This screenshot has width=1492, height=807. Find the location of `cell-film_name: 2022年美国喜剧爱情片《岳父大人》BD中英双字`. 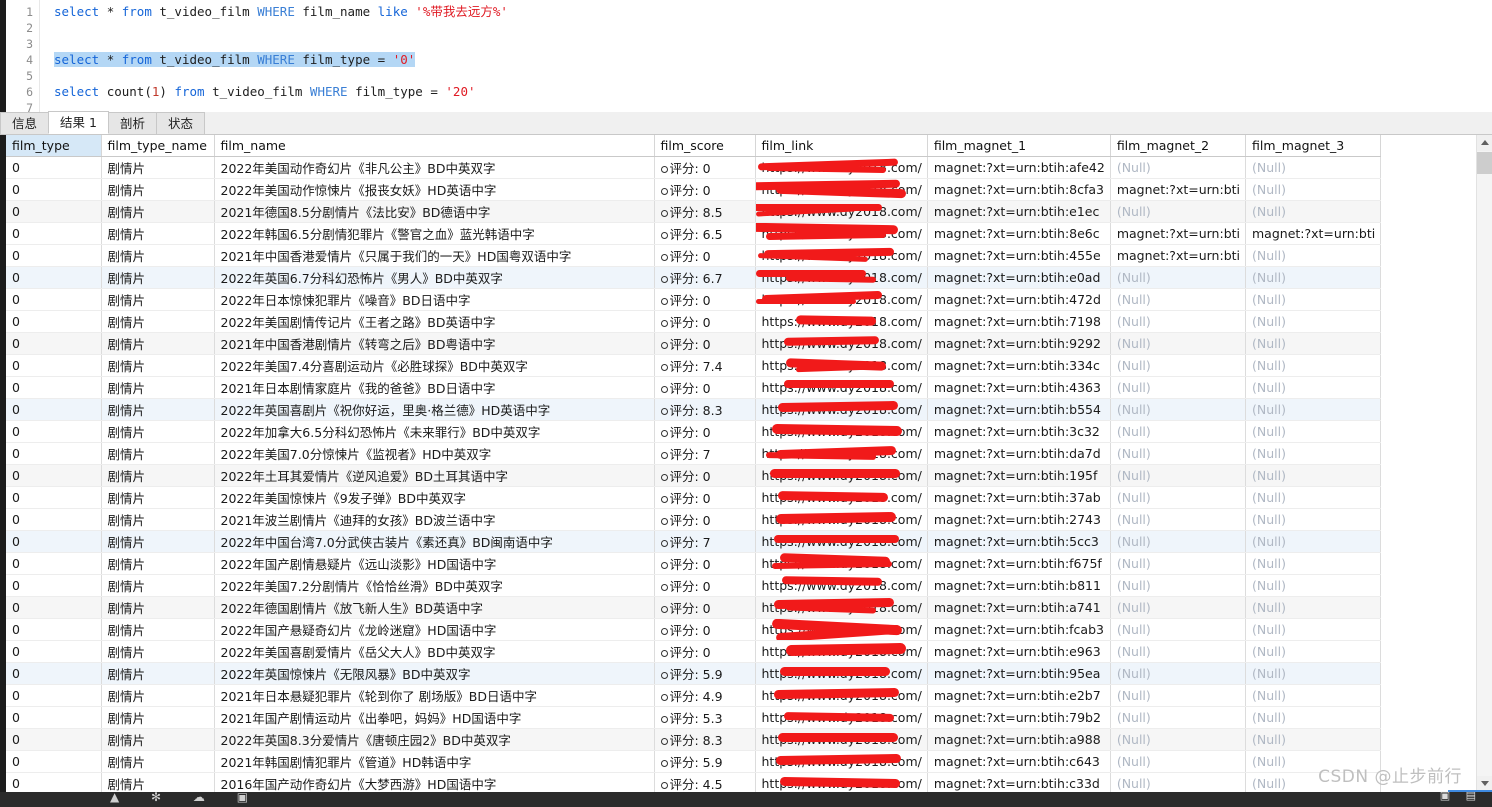

cell-film_name: 2022年美国喜剧爱情片《岳父大人》BD中英双字 is located at coordinates (434, 651).